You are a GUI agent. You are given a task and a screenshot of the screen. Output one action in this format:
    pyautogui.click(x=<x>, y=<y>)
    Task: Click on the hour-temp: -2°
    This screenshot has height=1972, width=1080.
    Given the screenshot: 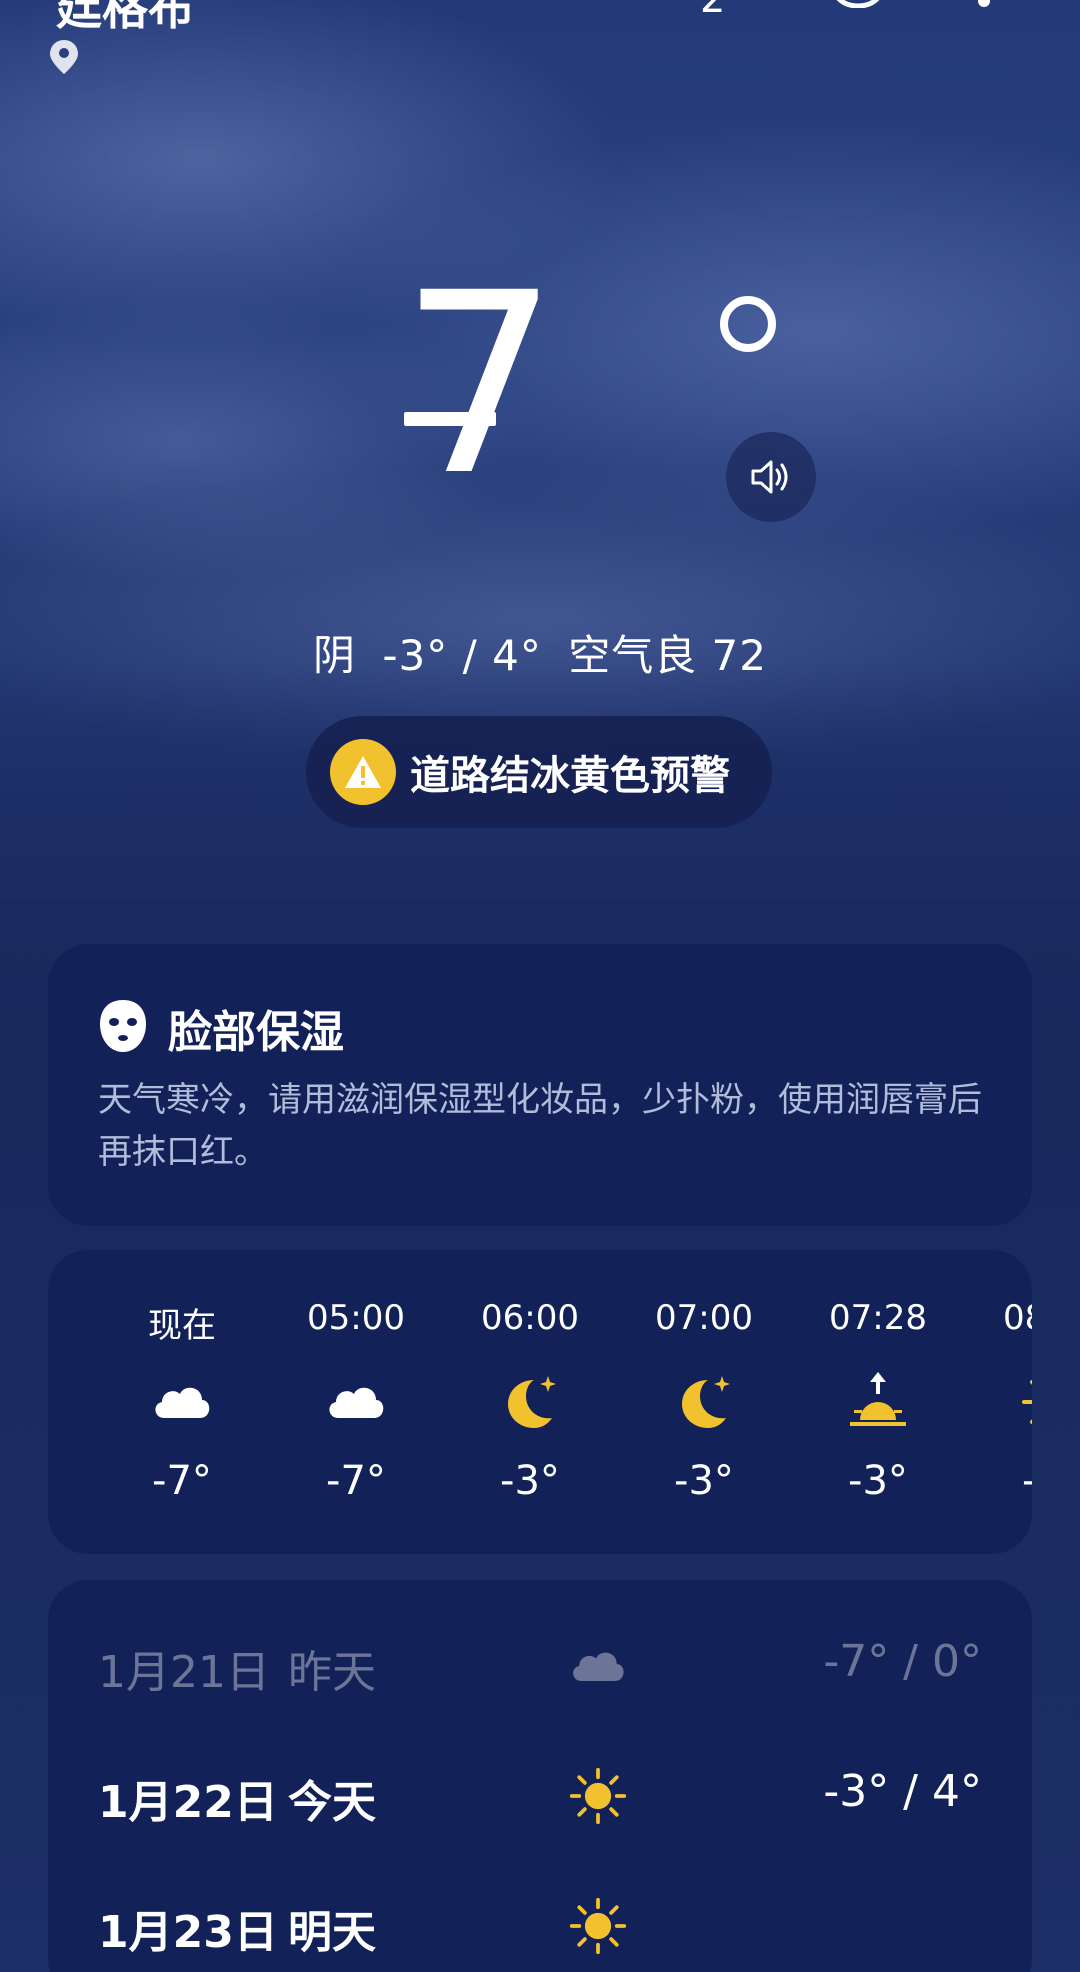 What is the action you would take?
    pyautogui.click(x=1007, y=1481)
    